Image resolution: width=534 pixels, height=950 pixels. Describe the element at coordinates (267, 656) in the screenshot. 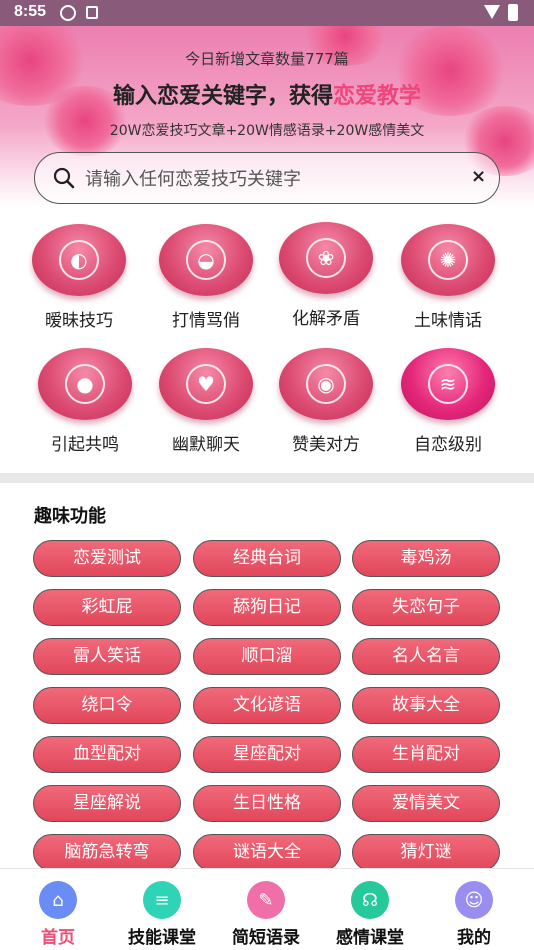

I see `fun-button: 顺口溜` at that location.